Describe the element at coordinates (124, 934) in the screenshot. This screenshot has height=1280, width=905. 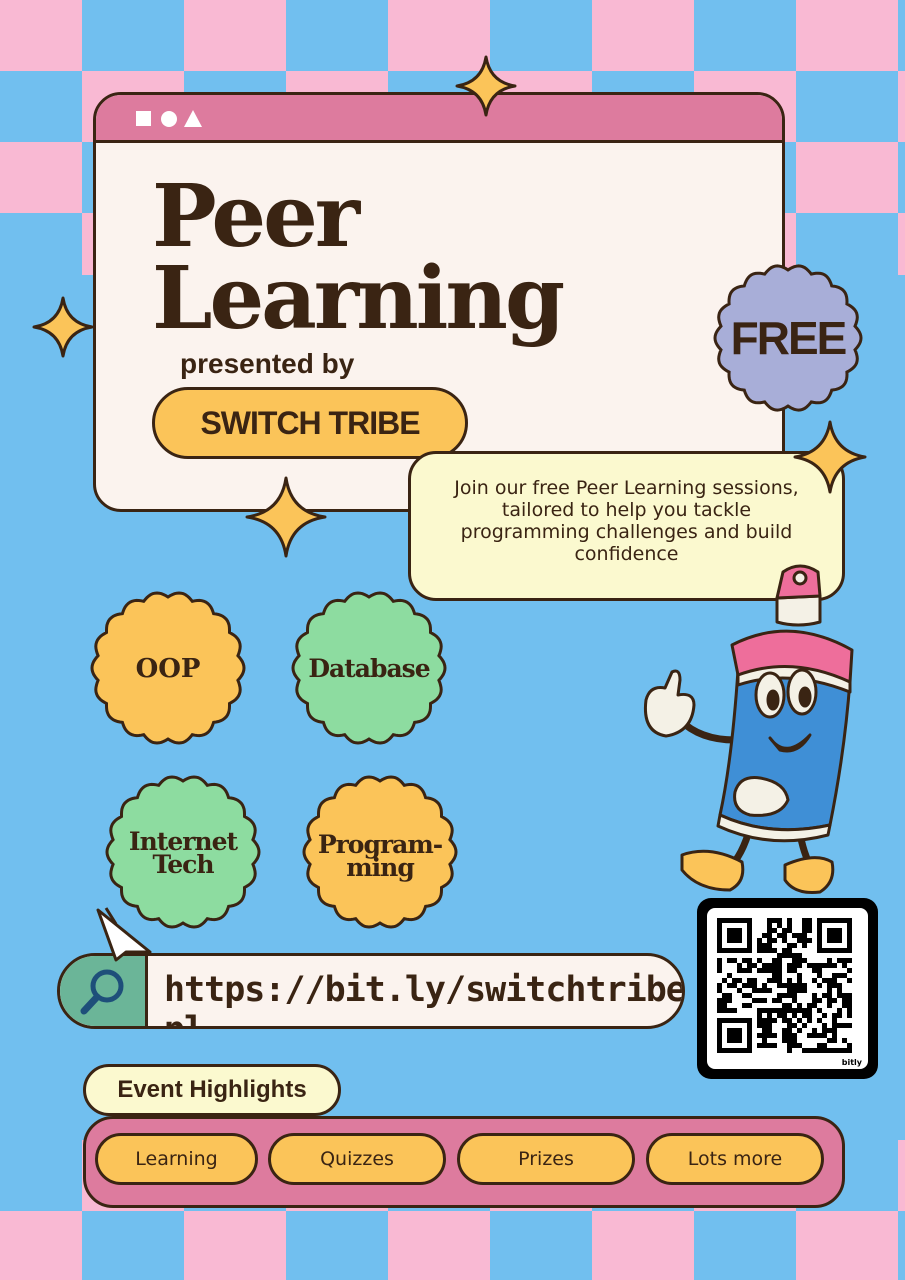
I see `cursor-arrow-icon` at that location.